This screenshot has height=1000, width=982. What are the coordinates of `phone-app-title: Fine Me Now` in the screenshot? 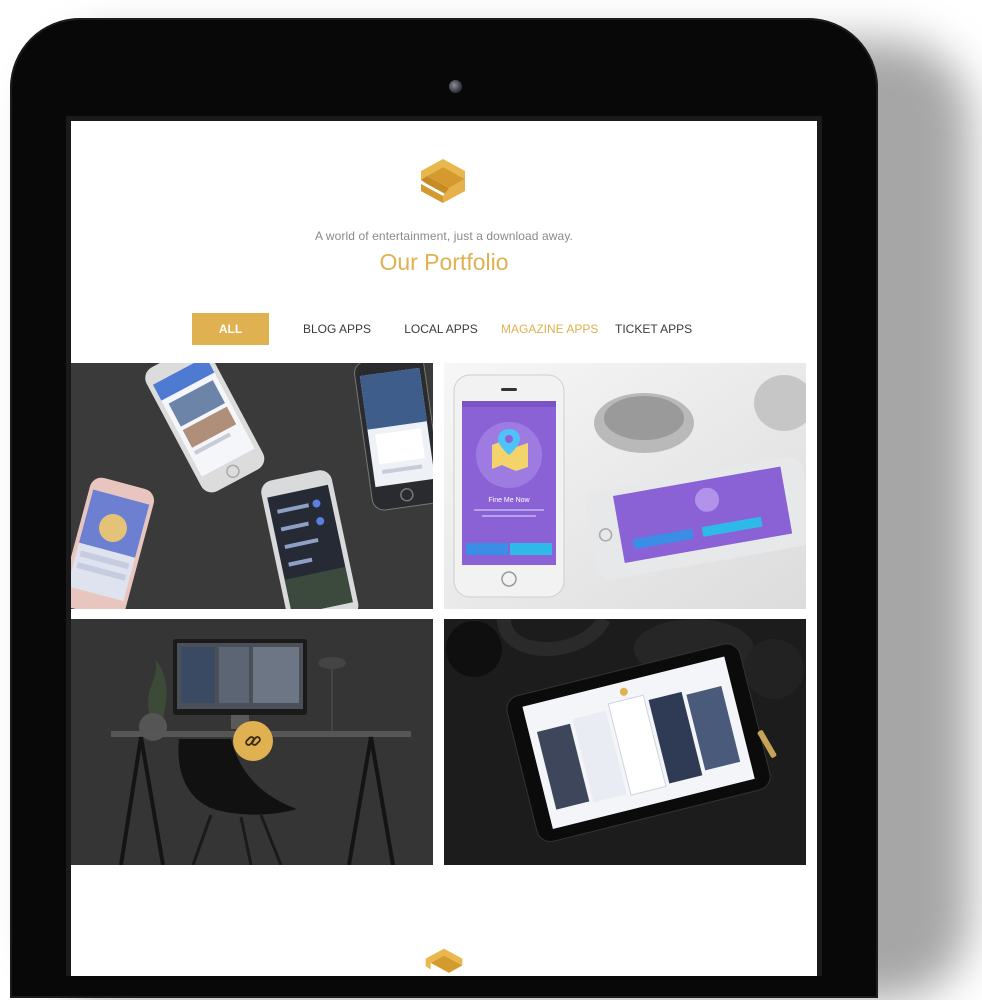 It's located at (509, 500).